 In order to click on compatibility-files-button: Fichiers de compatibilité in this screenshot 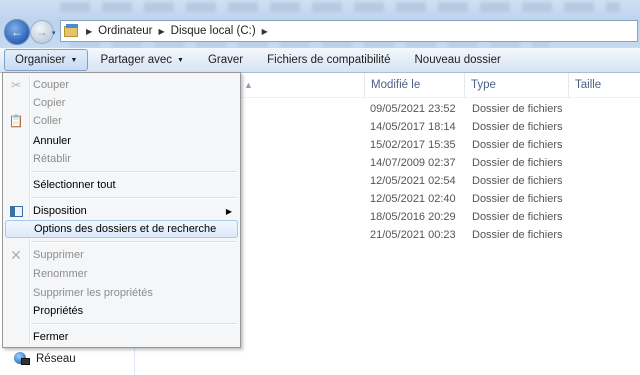, I will do `click(328, 60)`.